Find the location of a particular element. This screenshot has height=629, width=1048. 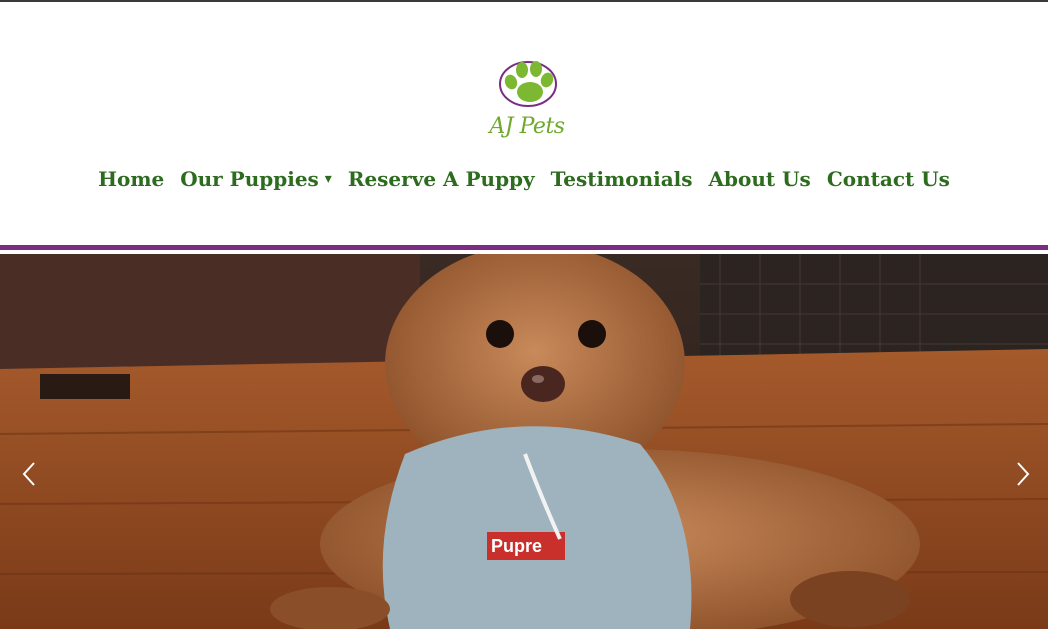

nav-our-puppies: Our Puppies ▾ is located at coordinates (256, 179).